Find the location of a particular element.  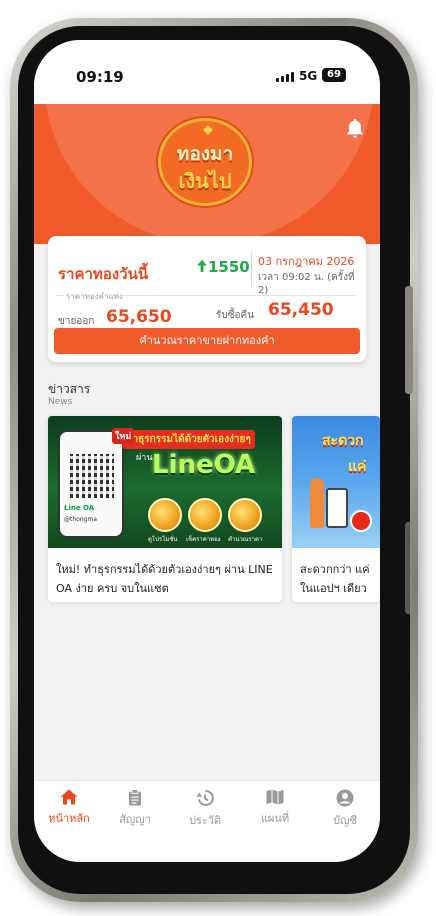

status-bar: 09:19 5G 69 is located at coordinates (207, 72).